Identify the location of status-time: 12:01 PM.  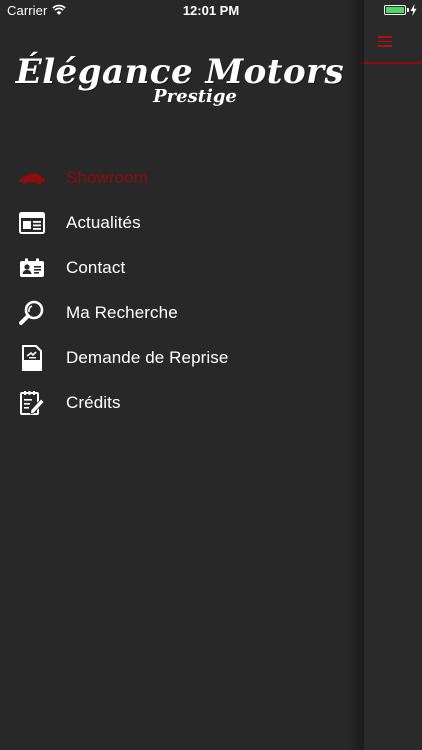
(211, 10).